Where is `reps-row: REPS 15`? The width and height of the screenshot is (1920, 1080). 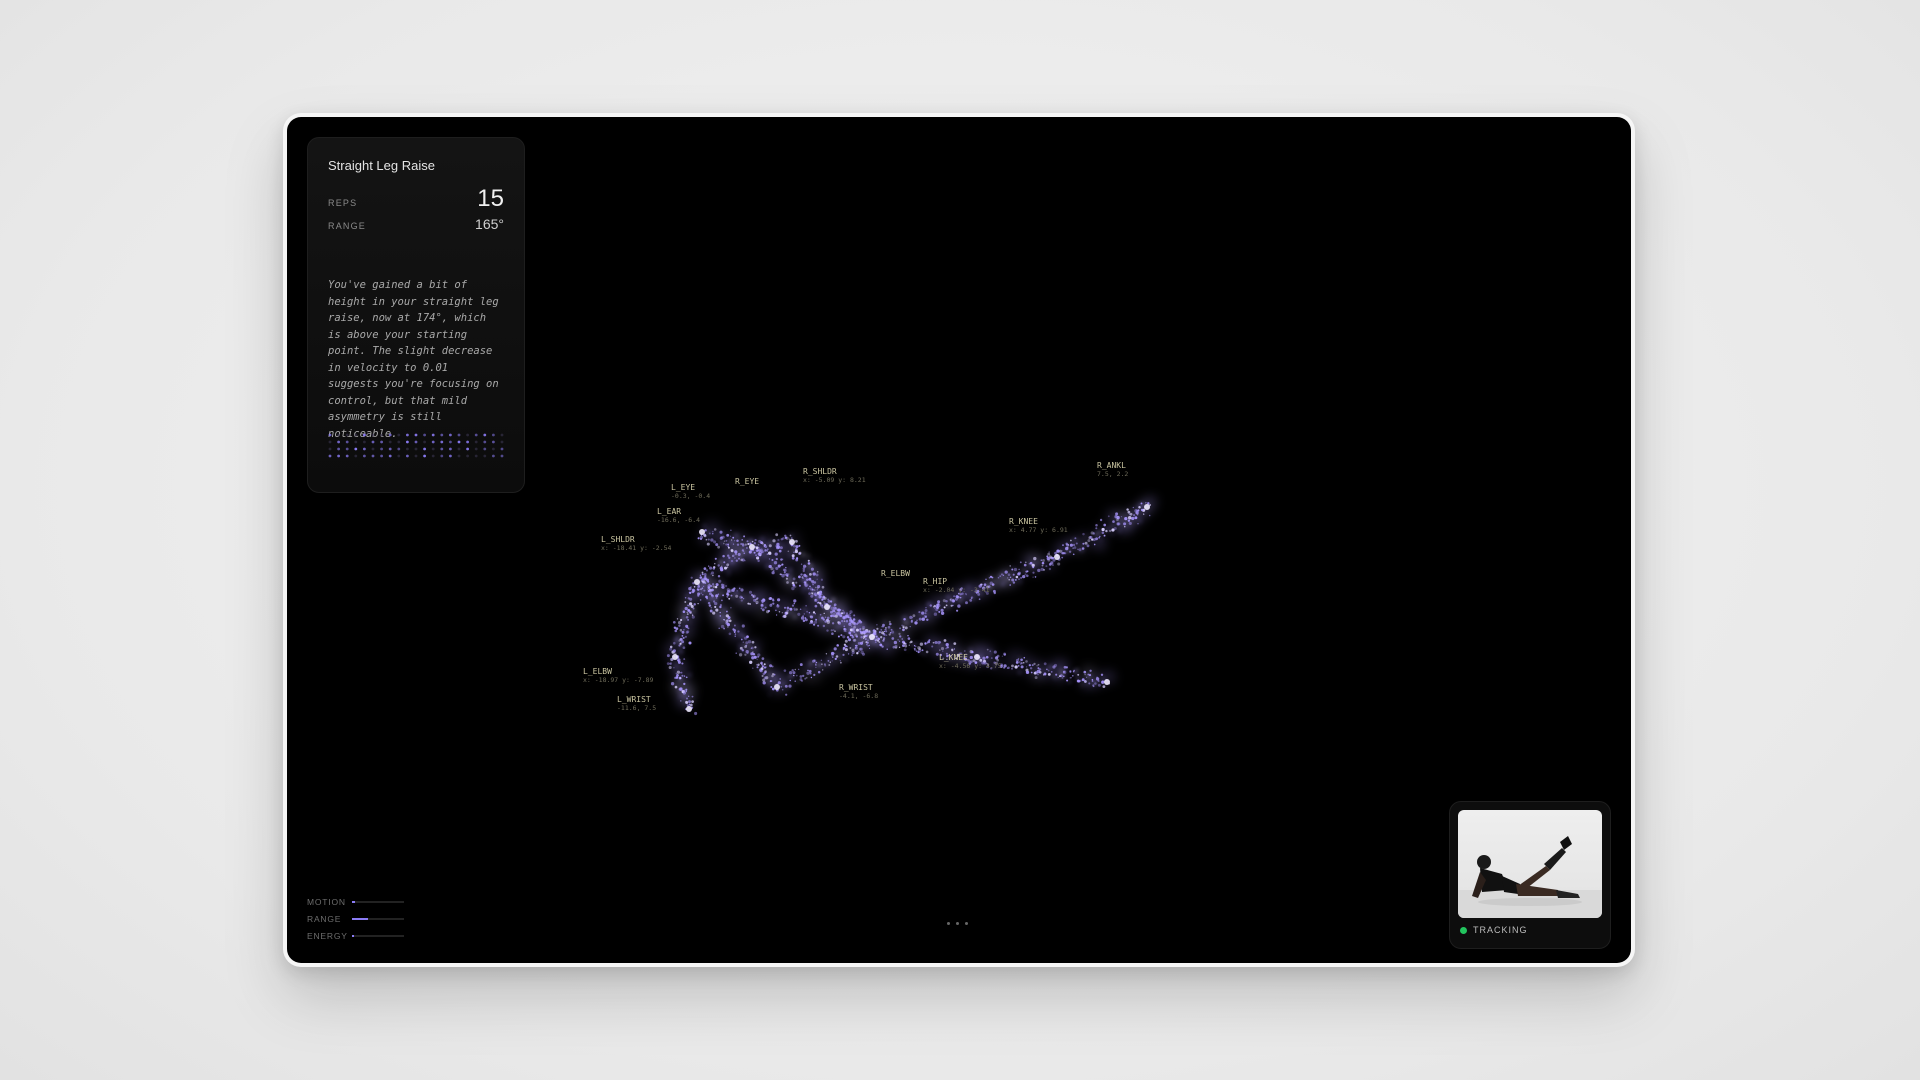 reps-row: REPS 15 is located at coordinates (416, 200).